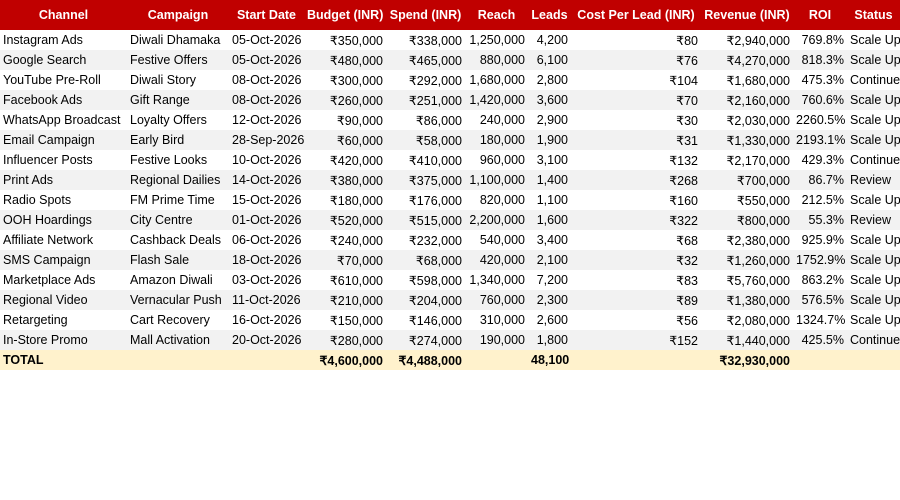  What do you see at coordinates (820, 240) in the screenshot?
I see `cell-roi: 925.9%` at bounding box center [820, 240].